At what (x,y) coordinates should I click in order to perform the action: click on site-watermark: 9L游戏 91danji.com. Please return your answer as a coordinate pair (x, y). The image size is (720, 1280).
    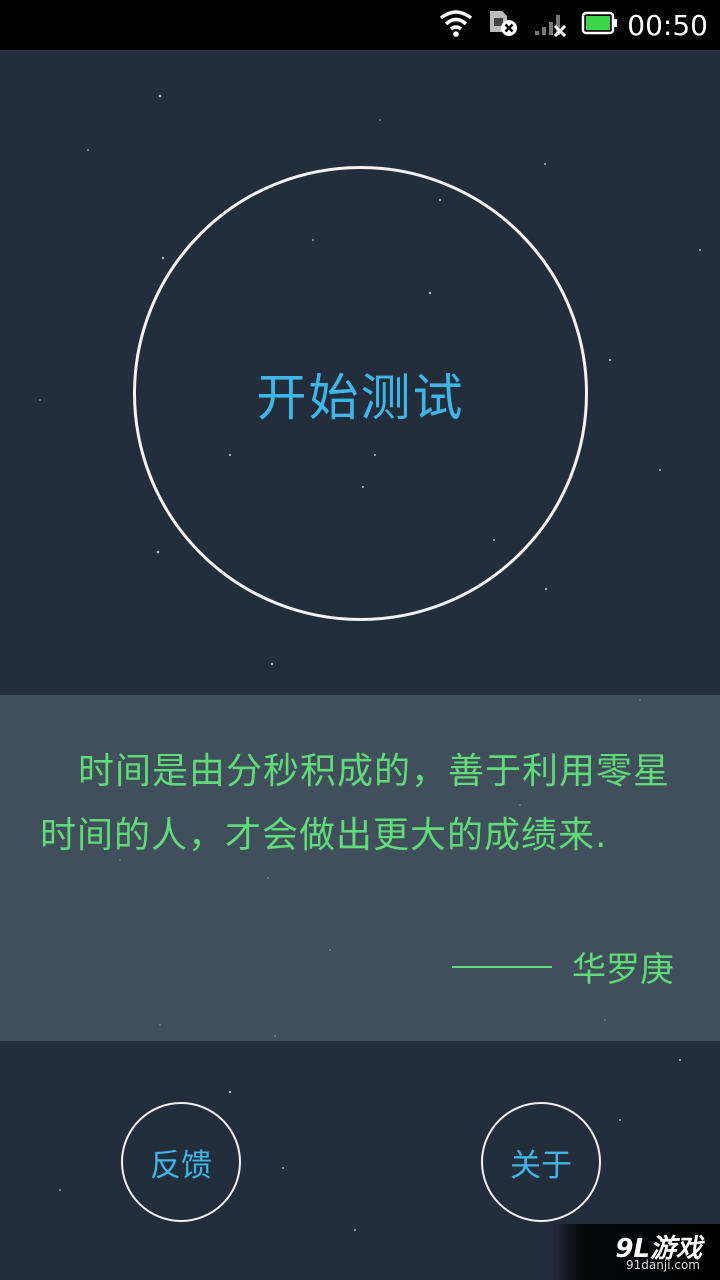
    Looking at the image, I should click on (635, 1252).